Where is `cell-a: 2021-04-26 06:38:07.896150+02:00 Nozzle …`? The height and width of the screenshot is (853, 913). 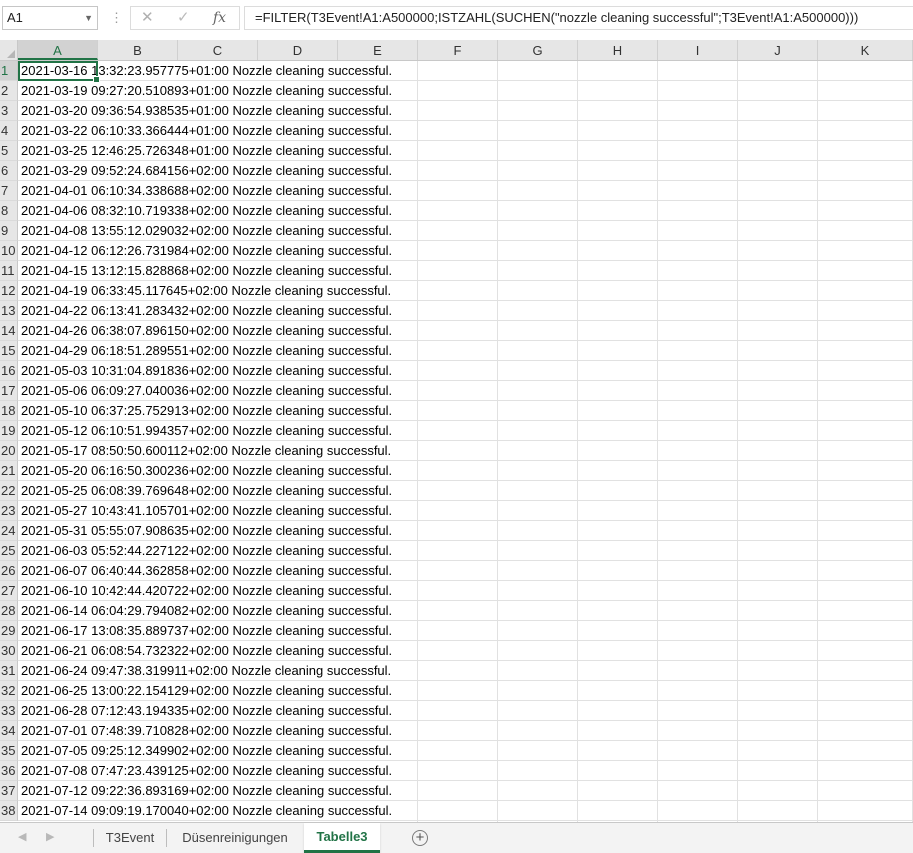 cell-a: 2021-04-26 06:38:07.896150+02:00 Nozzle … is located at coordinates (206, 330).